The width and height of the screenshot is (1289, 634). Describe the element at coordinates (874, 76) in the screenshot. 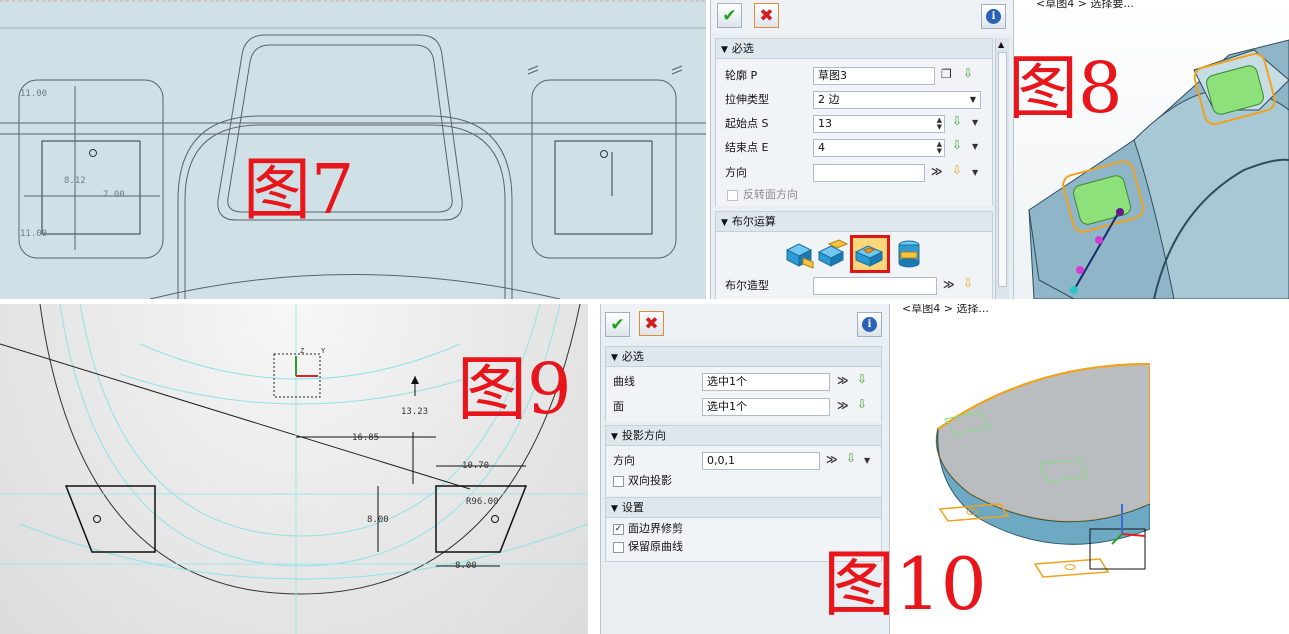

I see `profile-field: 草图3` at that location.